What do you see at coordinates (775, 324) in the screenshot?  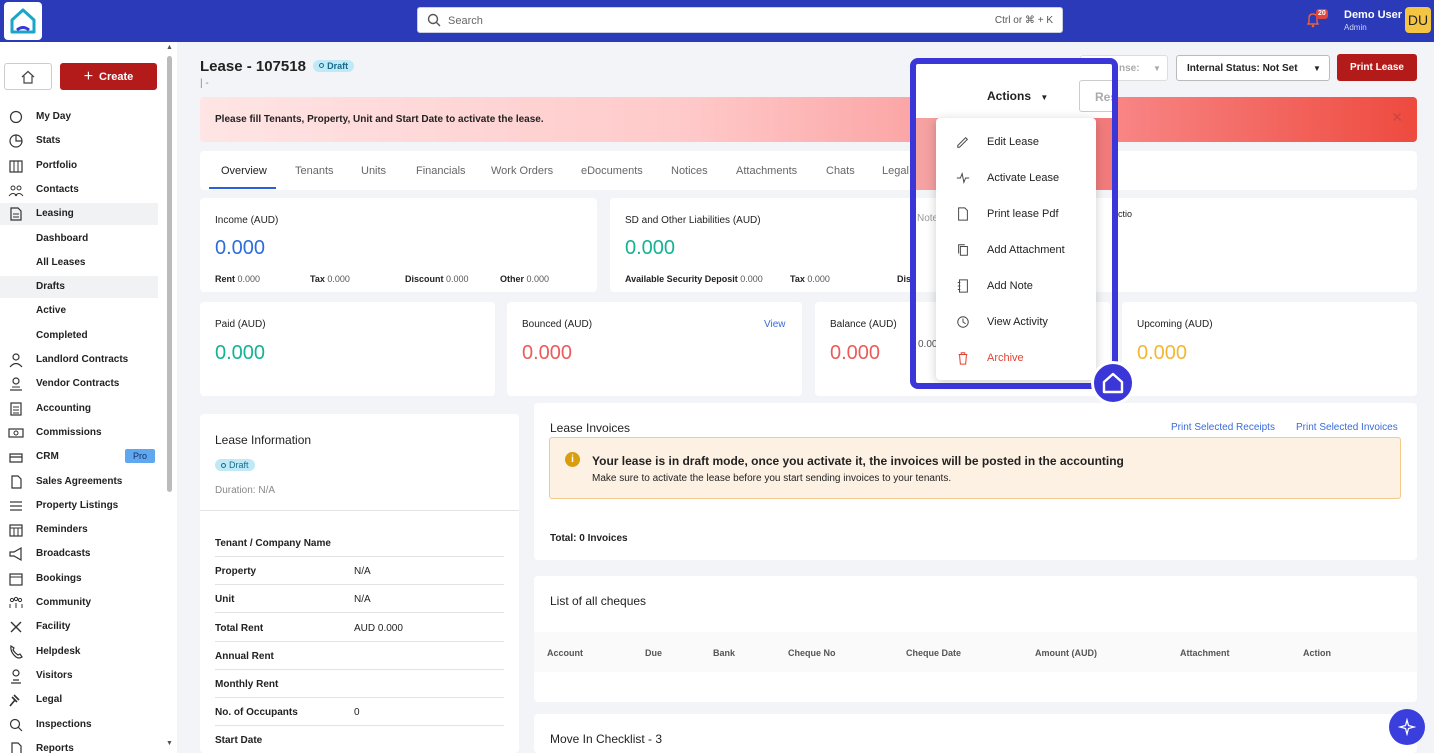 I see `view-bounced-link: View` at bounding box center [775, 324].